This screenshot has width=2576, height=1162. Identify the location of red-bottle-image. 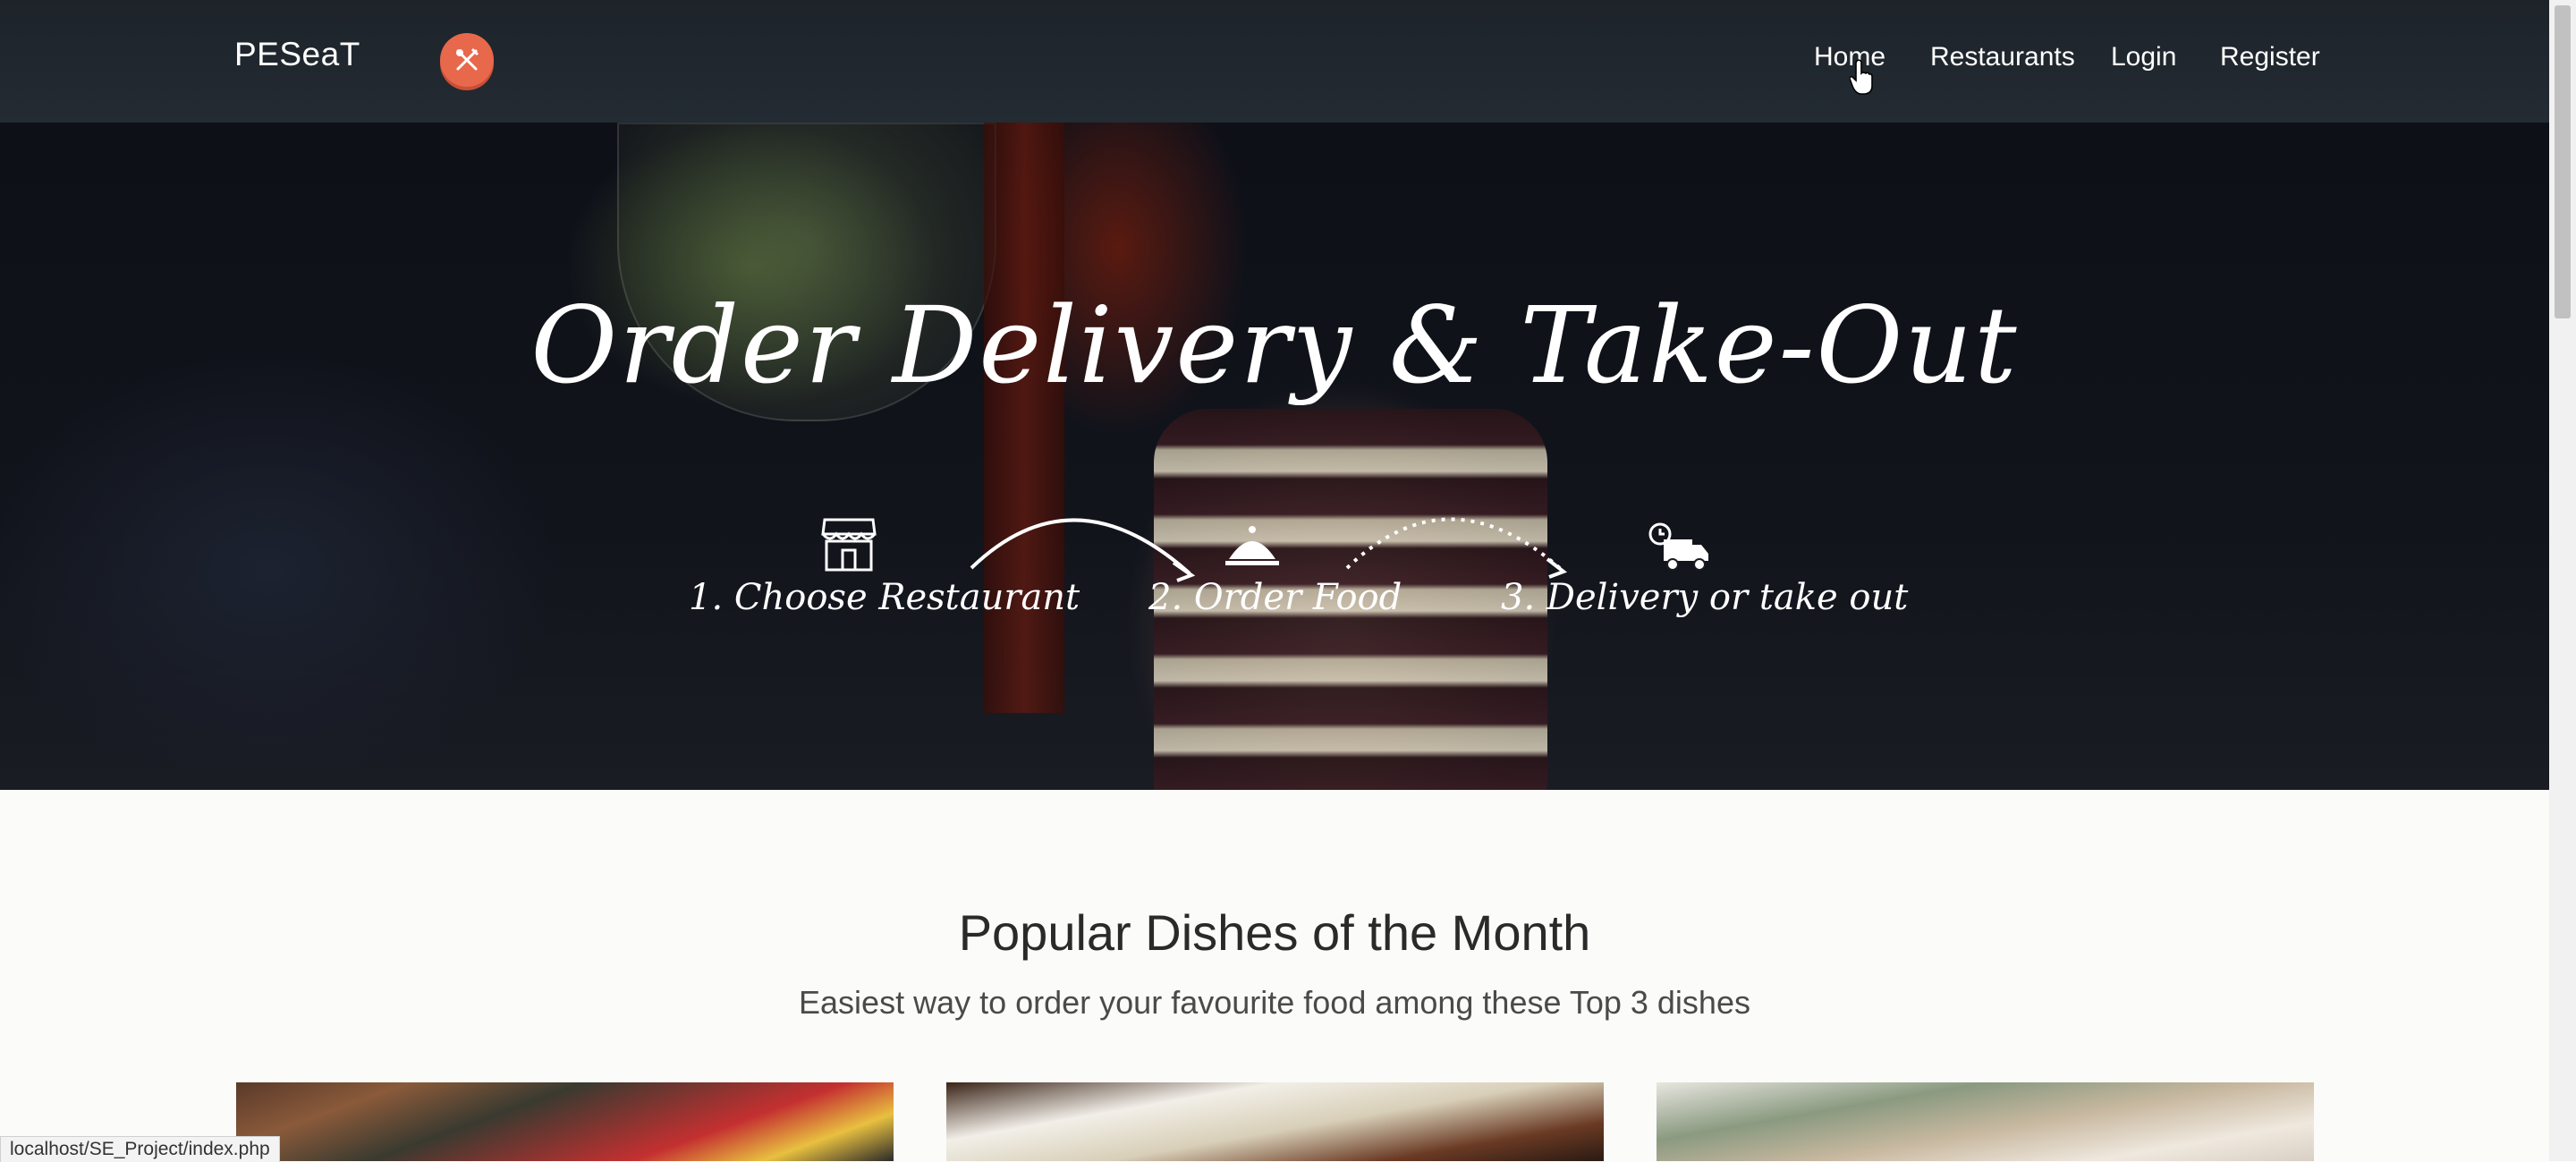
(1024, 418).